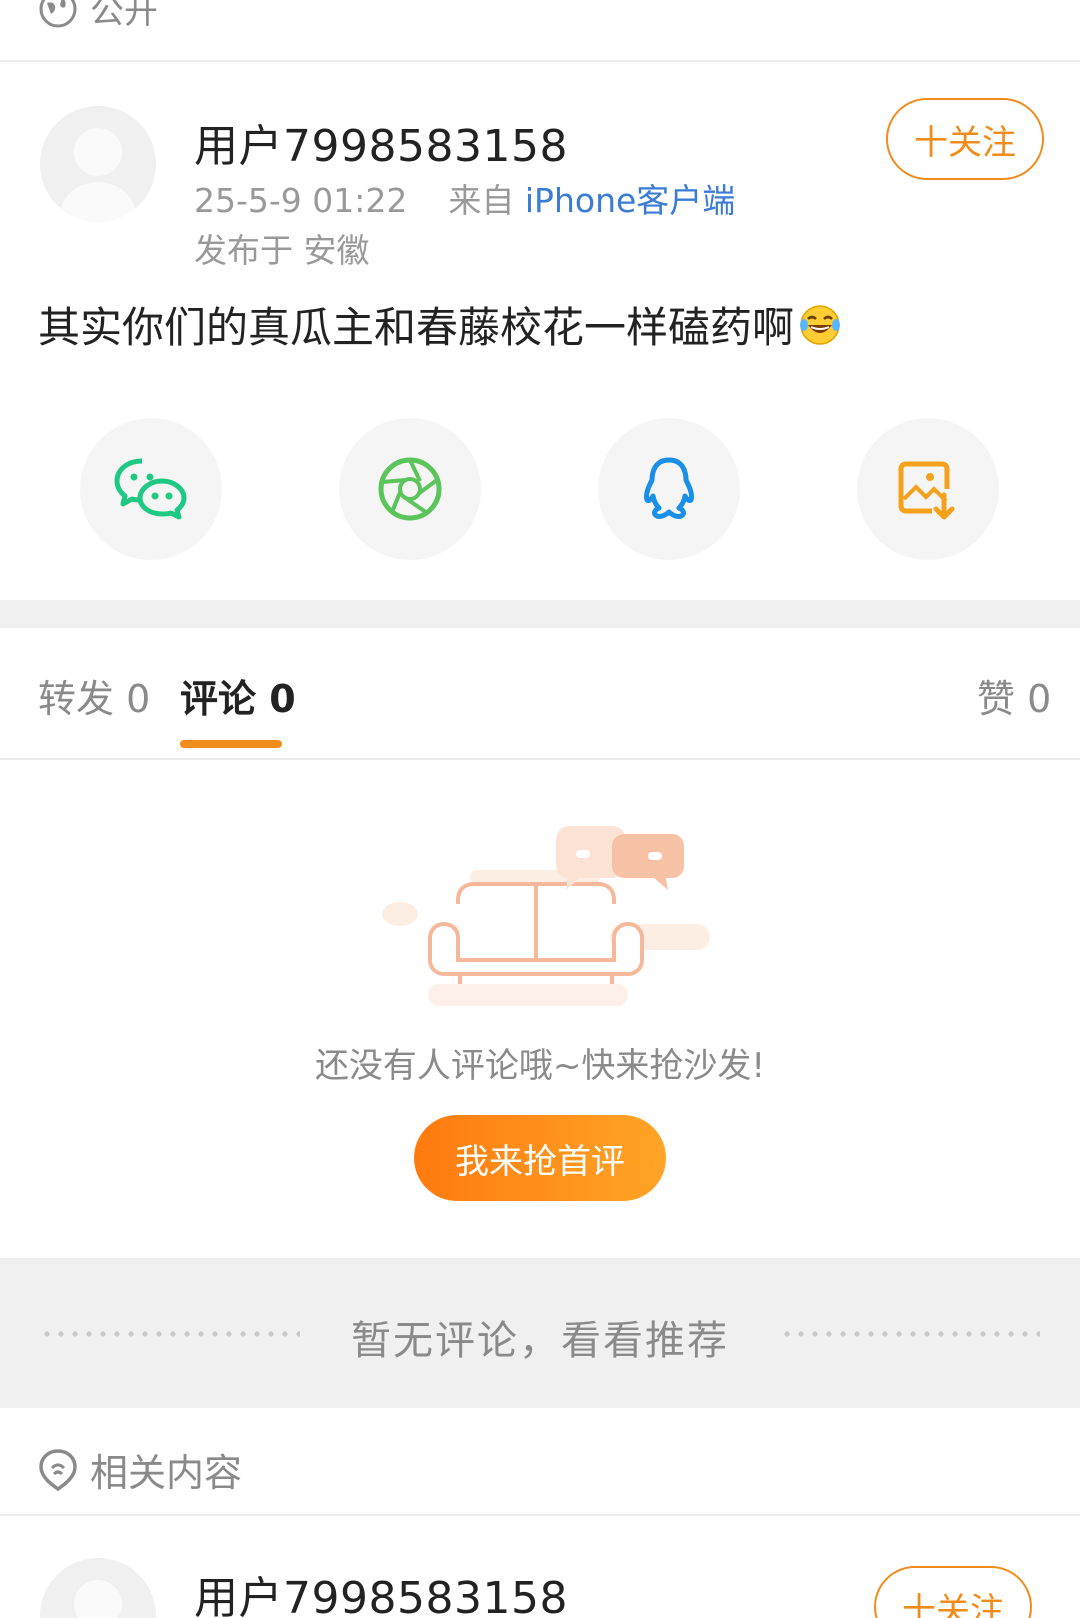  Describe the element at coordinates (540, 1341) in the screenshot. I see `no-comment-text: 暂无评论，看看推荐` at that location.